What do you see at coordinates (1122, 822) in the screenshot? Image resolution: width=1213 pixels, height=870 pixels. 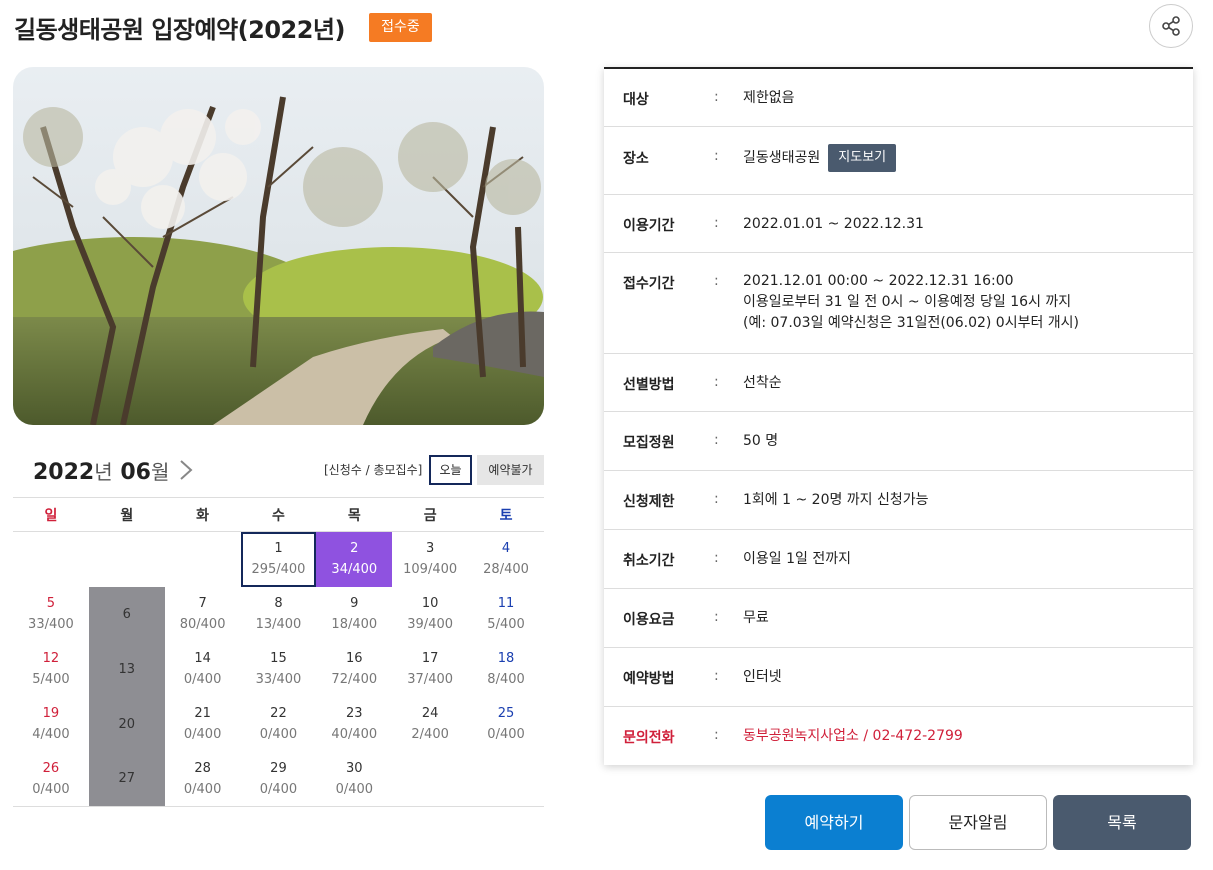 I see `list-button: 목록` at bounding box center [1122, 822].